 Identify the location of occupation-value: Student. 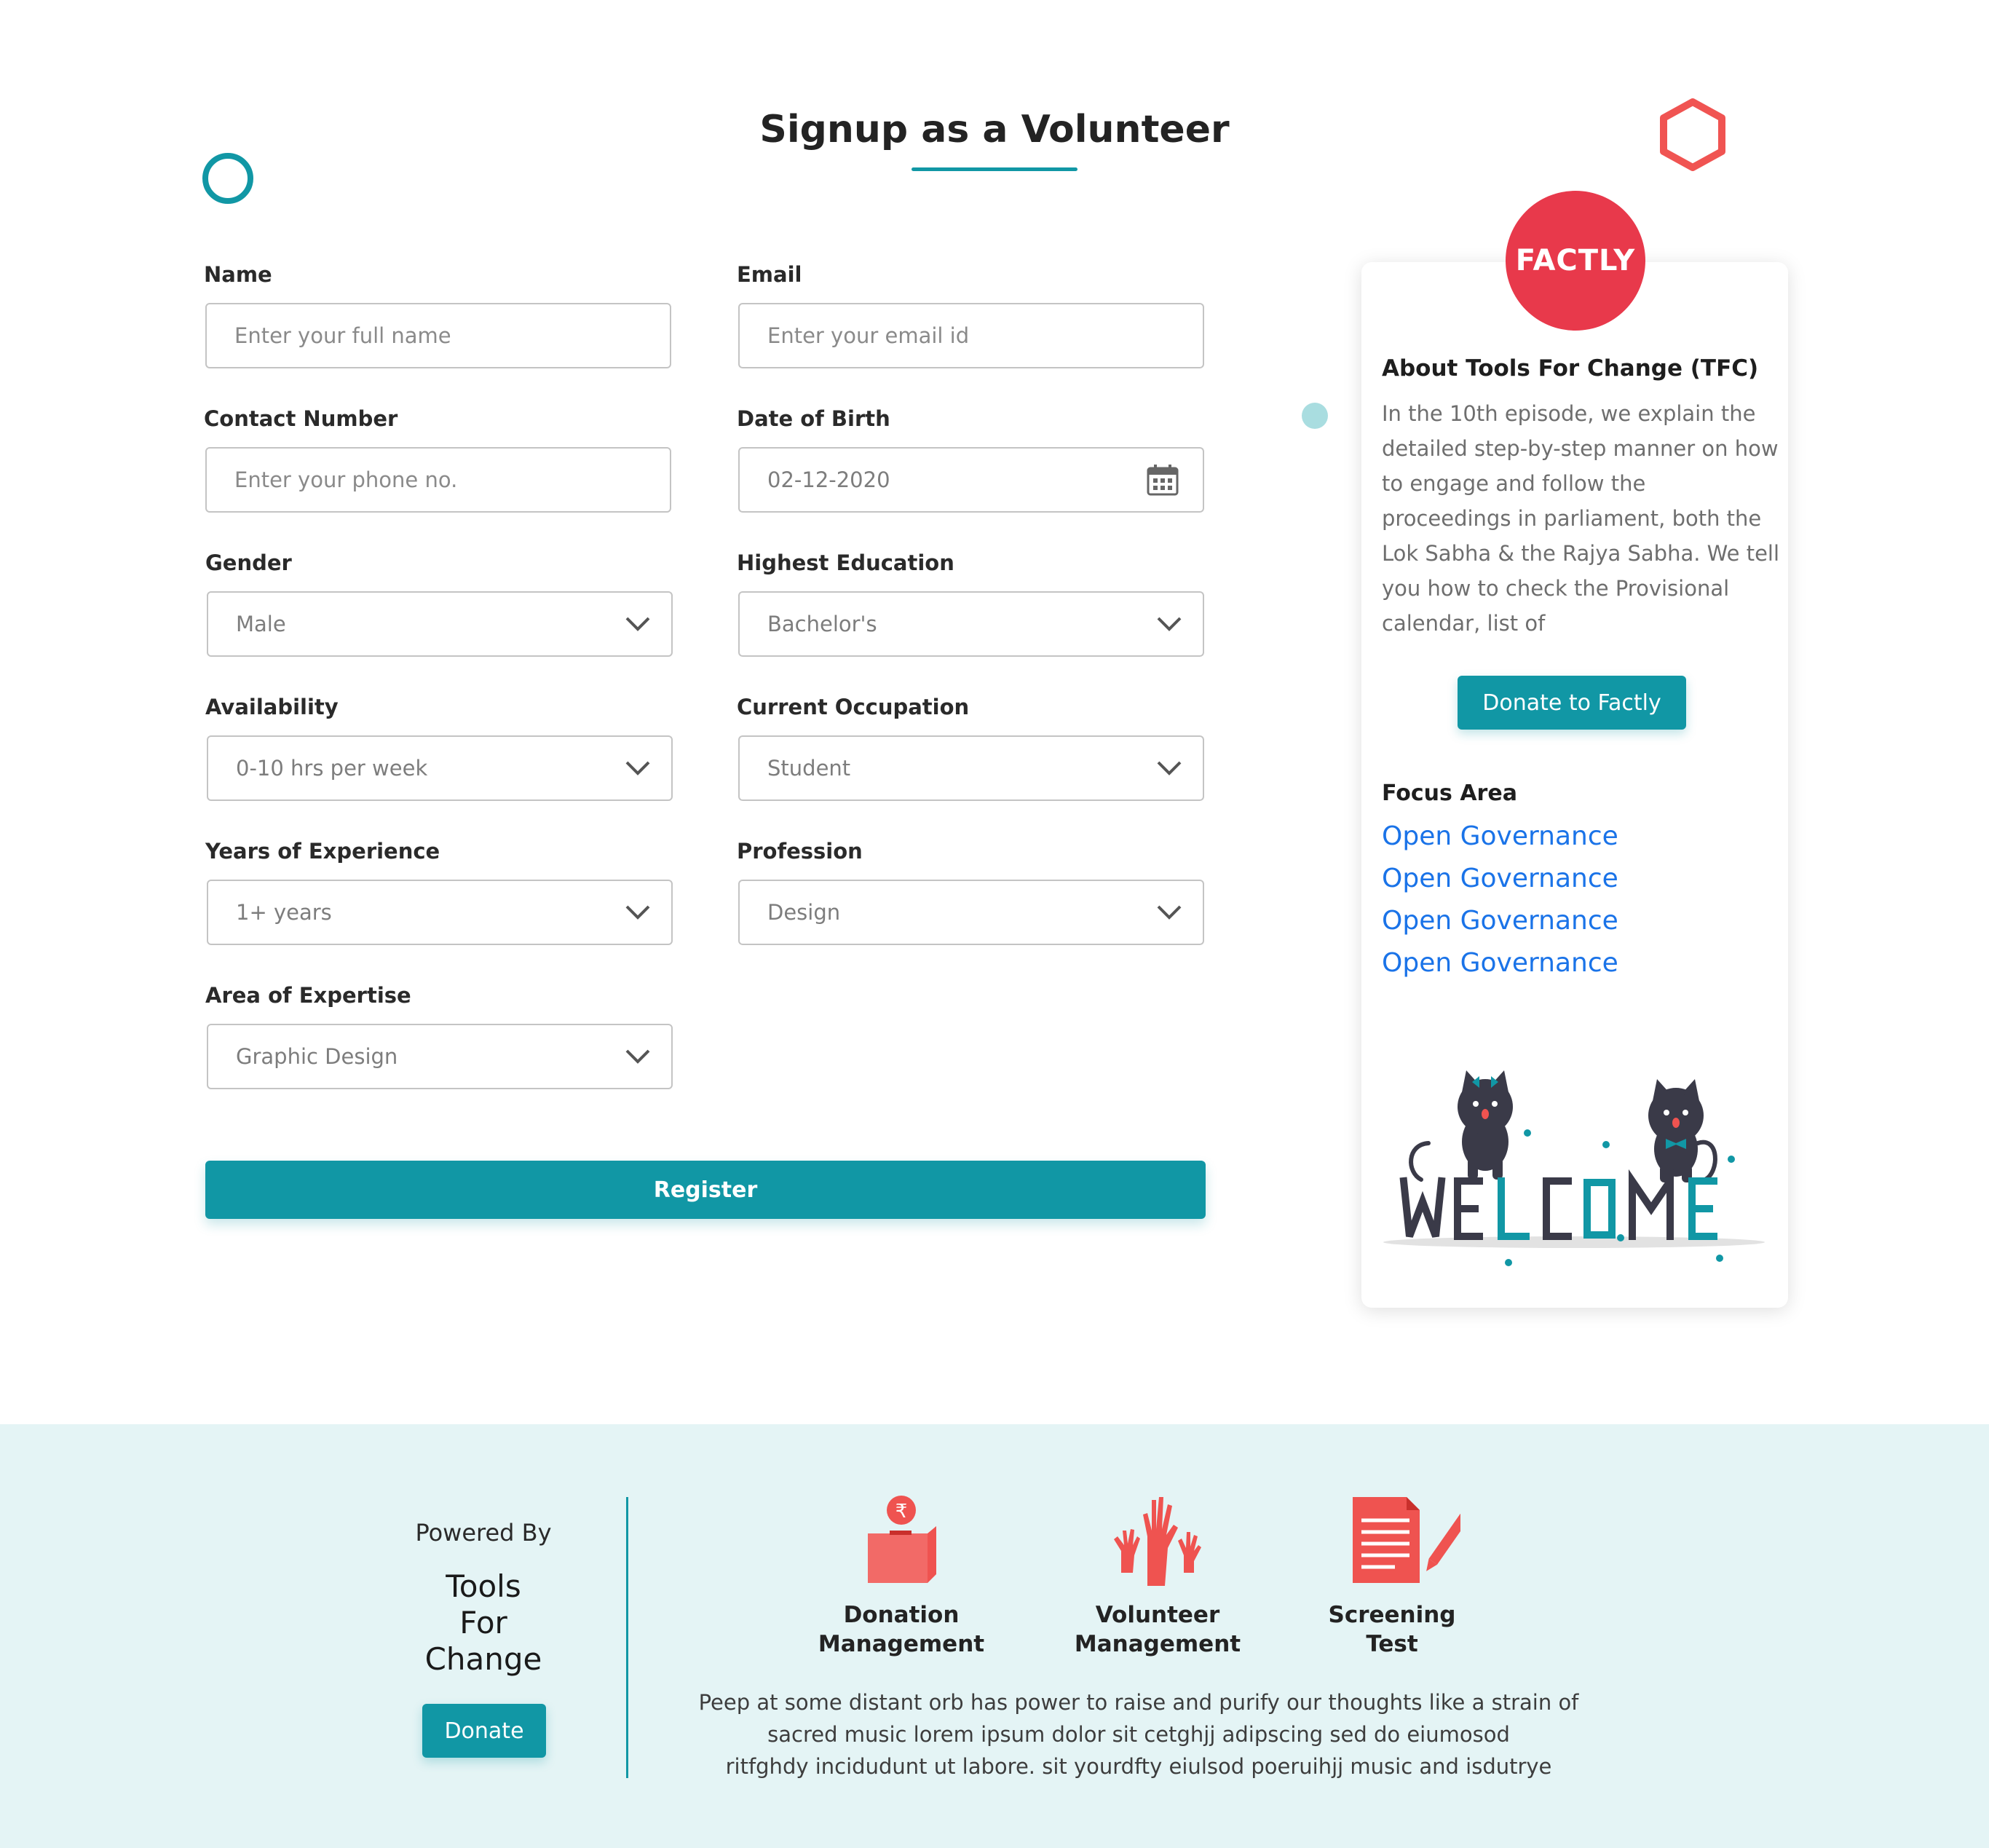
(809, 769).